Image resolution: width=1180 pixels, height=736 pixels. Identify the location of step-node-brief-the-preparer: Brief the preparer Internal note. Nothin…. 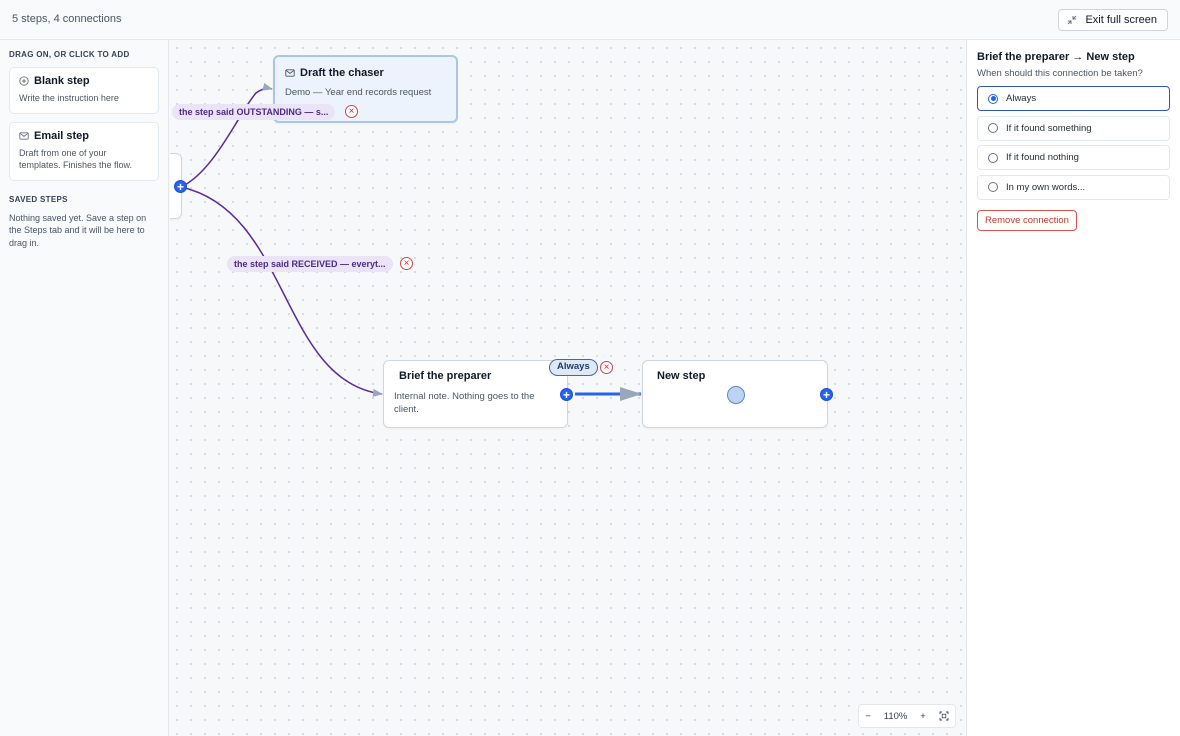
(475, 394).